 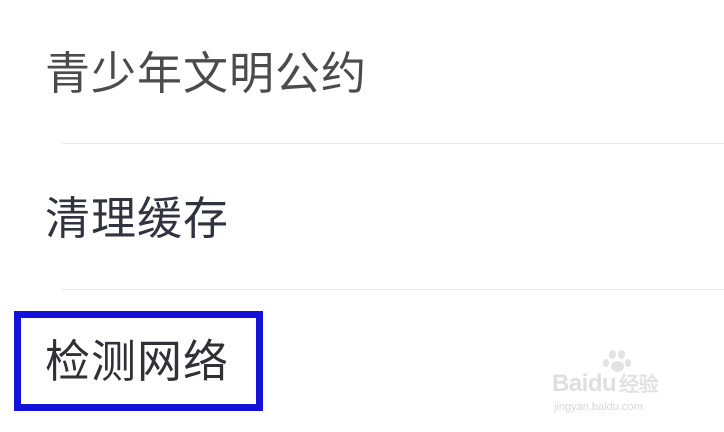 What do you see at coordinates (137, 218) in the screenshot?
I see `settings-item-label: 清理缓存` at bounding box center [137, 218].